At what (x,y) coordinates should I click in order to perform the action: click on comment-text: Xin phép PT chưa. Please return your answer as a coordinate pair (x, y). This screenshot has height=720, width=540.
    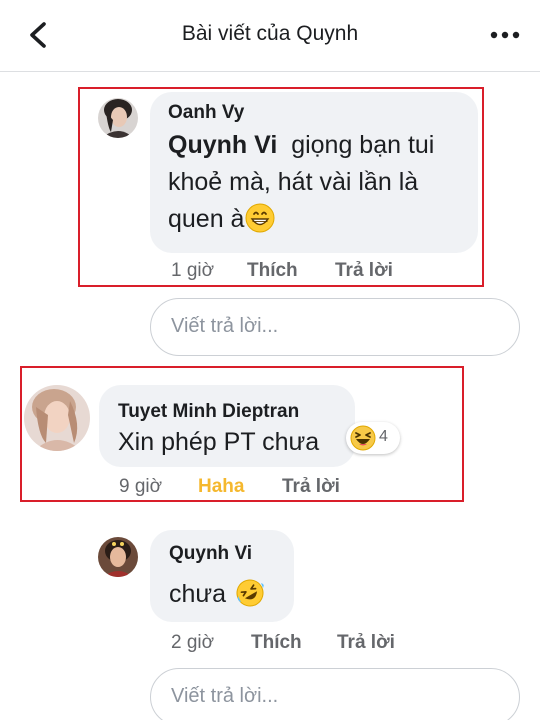
    Looking at the image, I should click on (219, 442).